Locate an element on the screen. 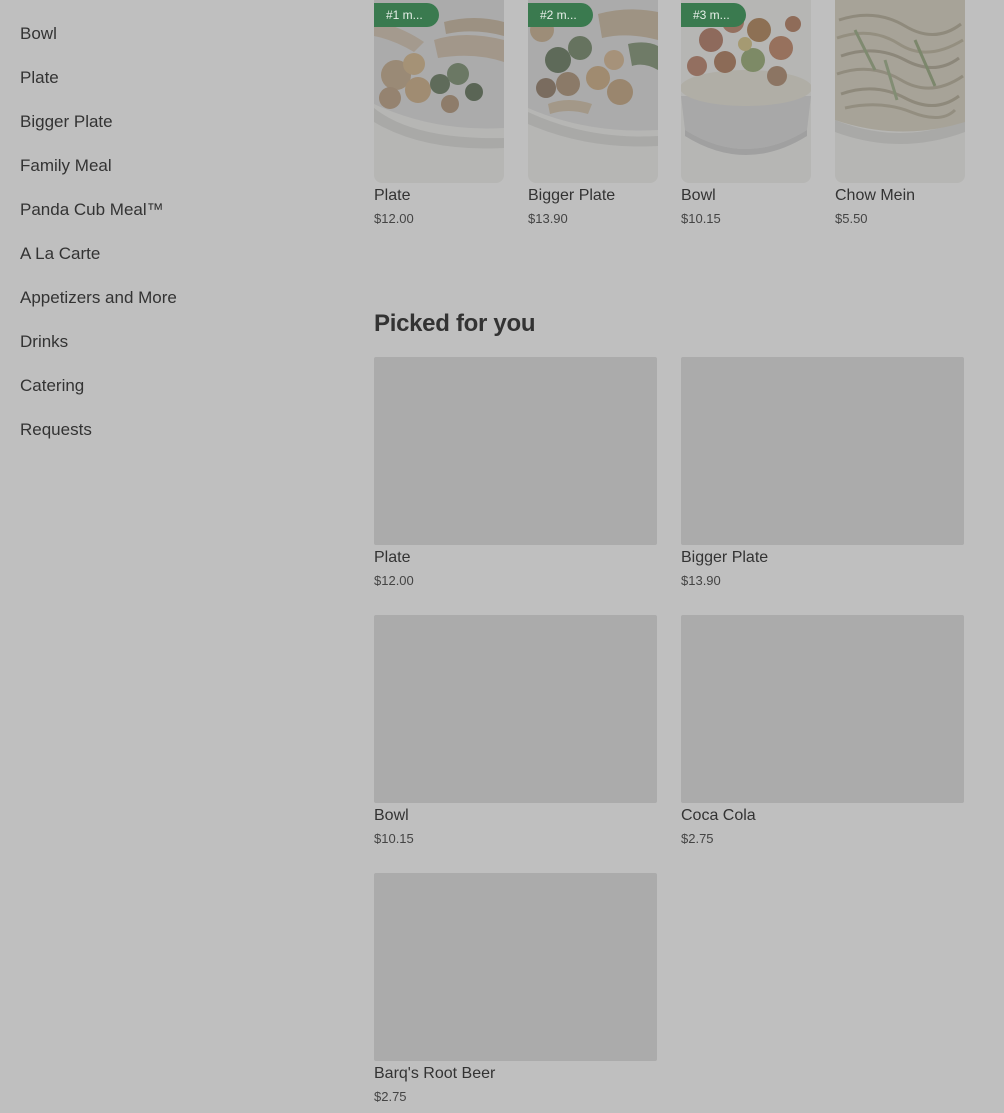 The width and height of the screenshot is (1004, 1113). sidebar-item-bigger-plate: Bigger Plate is located at coordinates (98, 132).